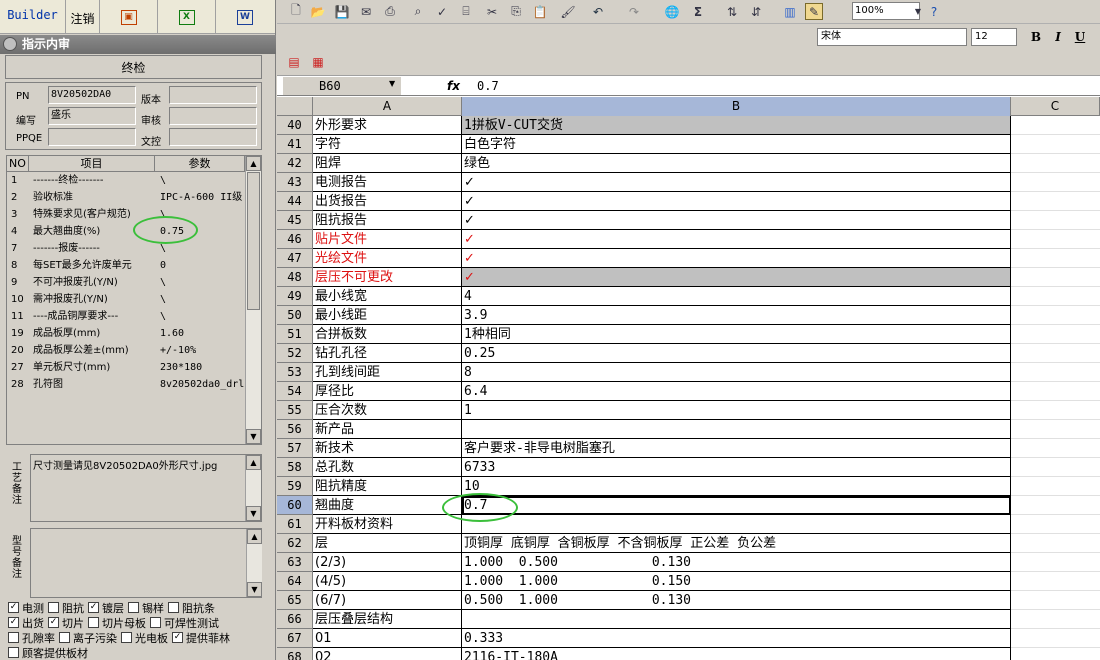 The width and height of the screenshot is (1100, 660). Describe the element at coordinates (296, 11) in the screenshot. I see `new-icon: 🗋` at that location.